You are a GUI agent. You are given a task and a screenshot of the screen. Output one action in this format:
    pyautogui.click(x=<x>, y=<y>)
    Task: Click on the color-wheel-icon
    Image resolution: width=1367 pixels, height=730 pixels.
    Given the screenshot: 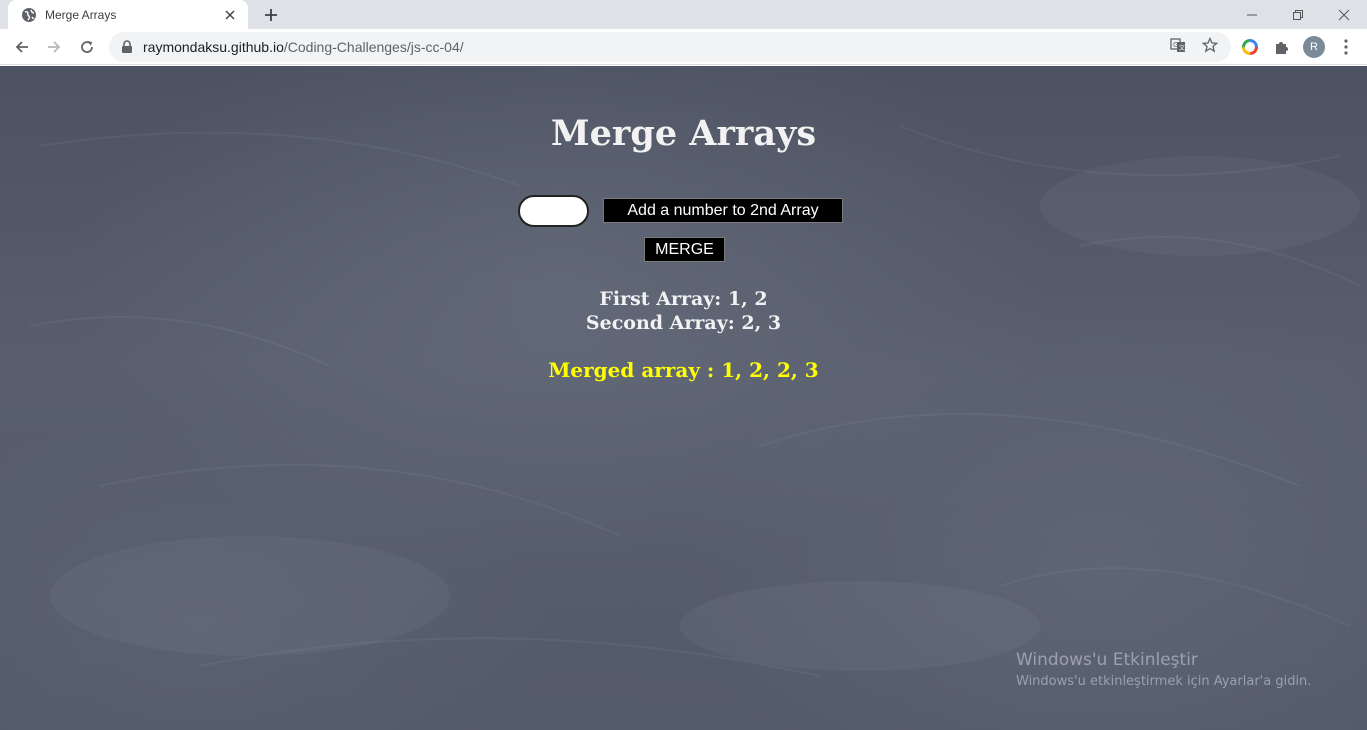 What is the action you would take?
    pyautogui.click(x=1250, y=47)
    